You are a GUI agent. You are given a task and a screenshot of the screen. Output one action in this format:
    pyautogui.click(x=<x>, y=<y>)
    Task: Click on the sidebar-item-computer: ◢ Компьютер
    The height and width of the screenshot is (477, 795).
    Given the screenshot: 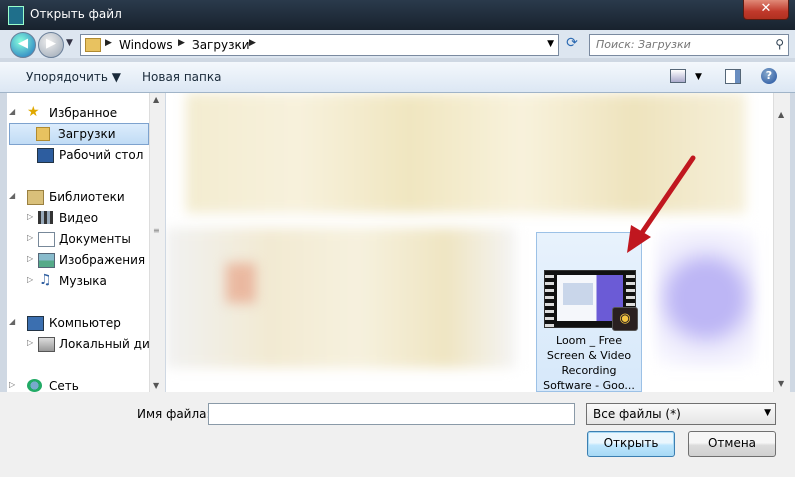 What is the action you would take?
    pyautogui.click(x=77, y=323)
    